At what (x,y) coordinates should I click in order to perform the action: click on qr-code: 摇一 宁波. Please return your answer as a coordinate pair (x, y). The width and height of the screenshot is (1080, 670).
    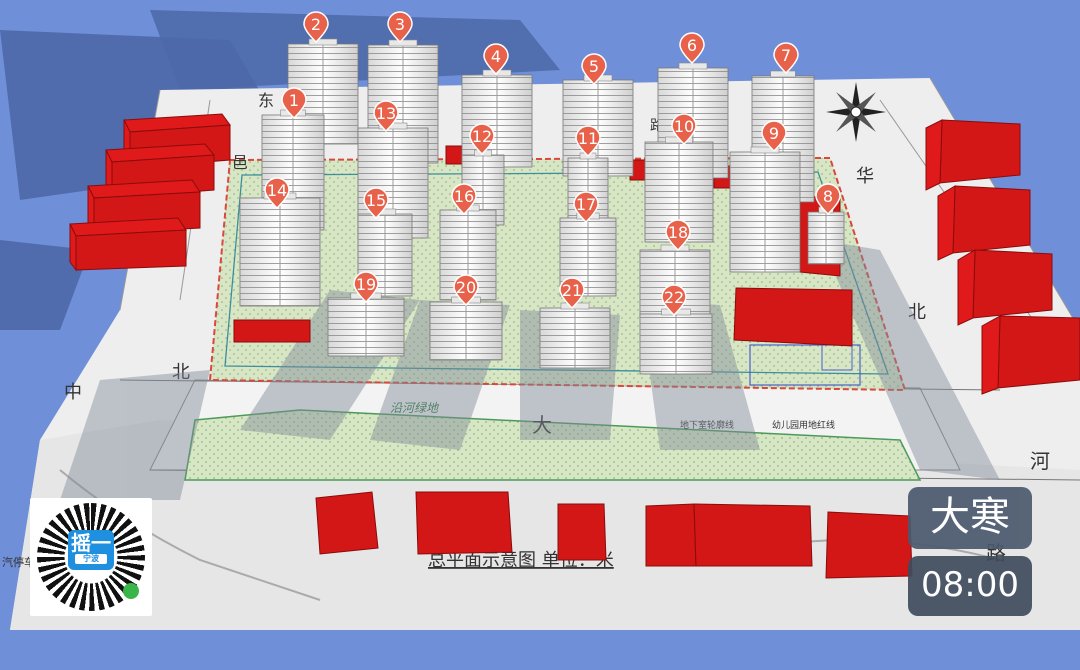
    Looking at the image, I should click on (91, 557).